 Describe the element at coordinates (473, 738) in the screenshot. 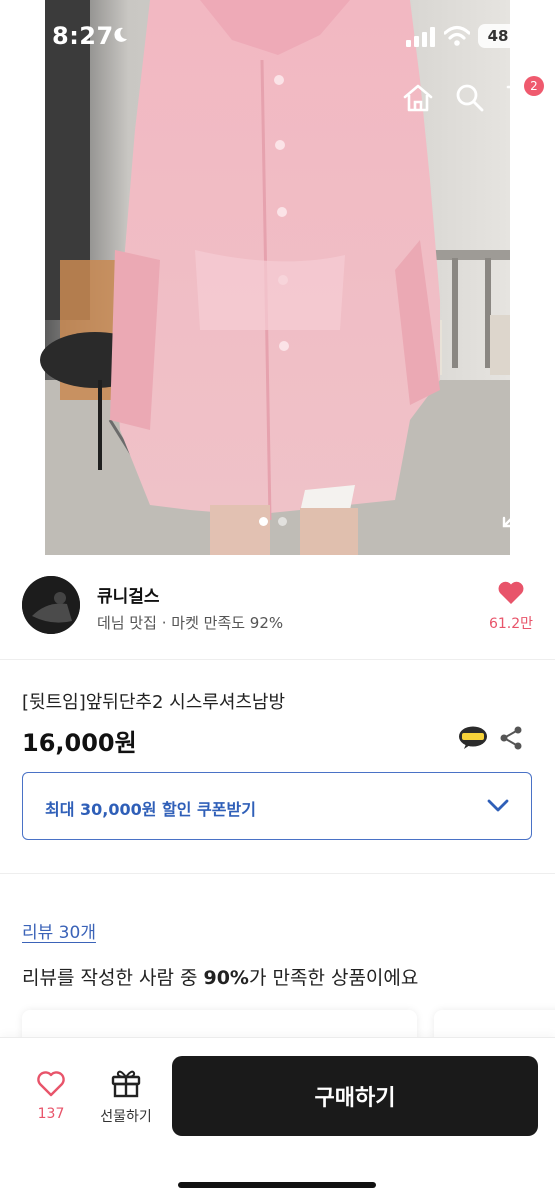

I see `kakaotalk-icon` at that location.